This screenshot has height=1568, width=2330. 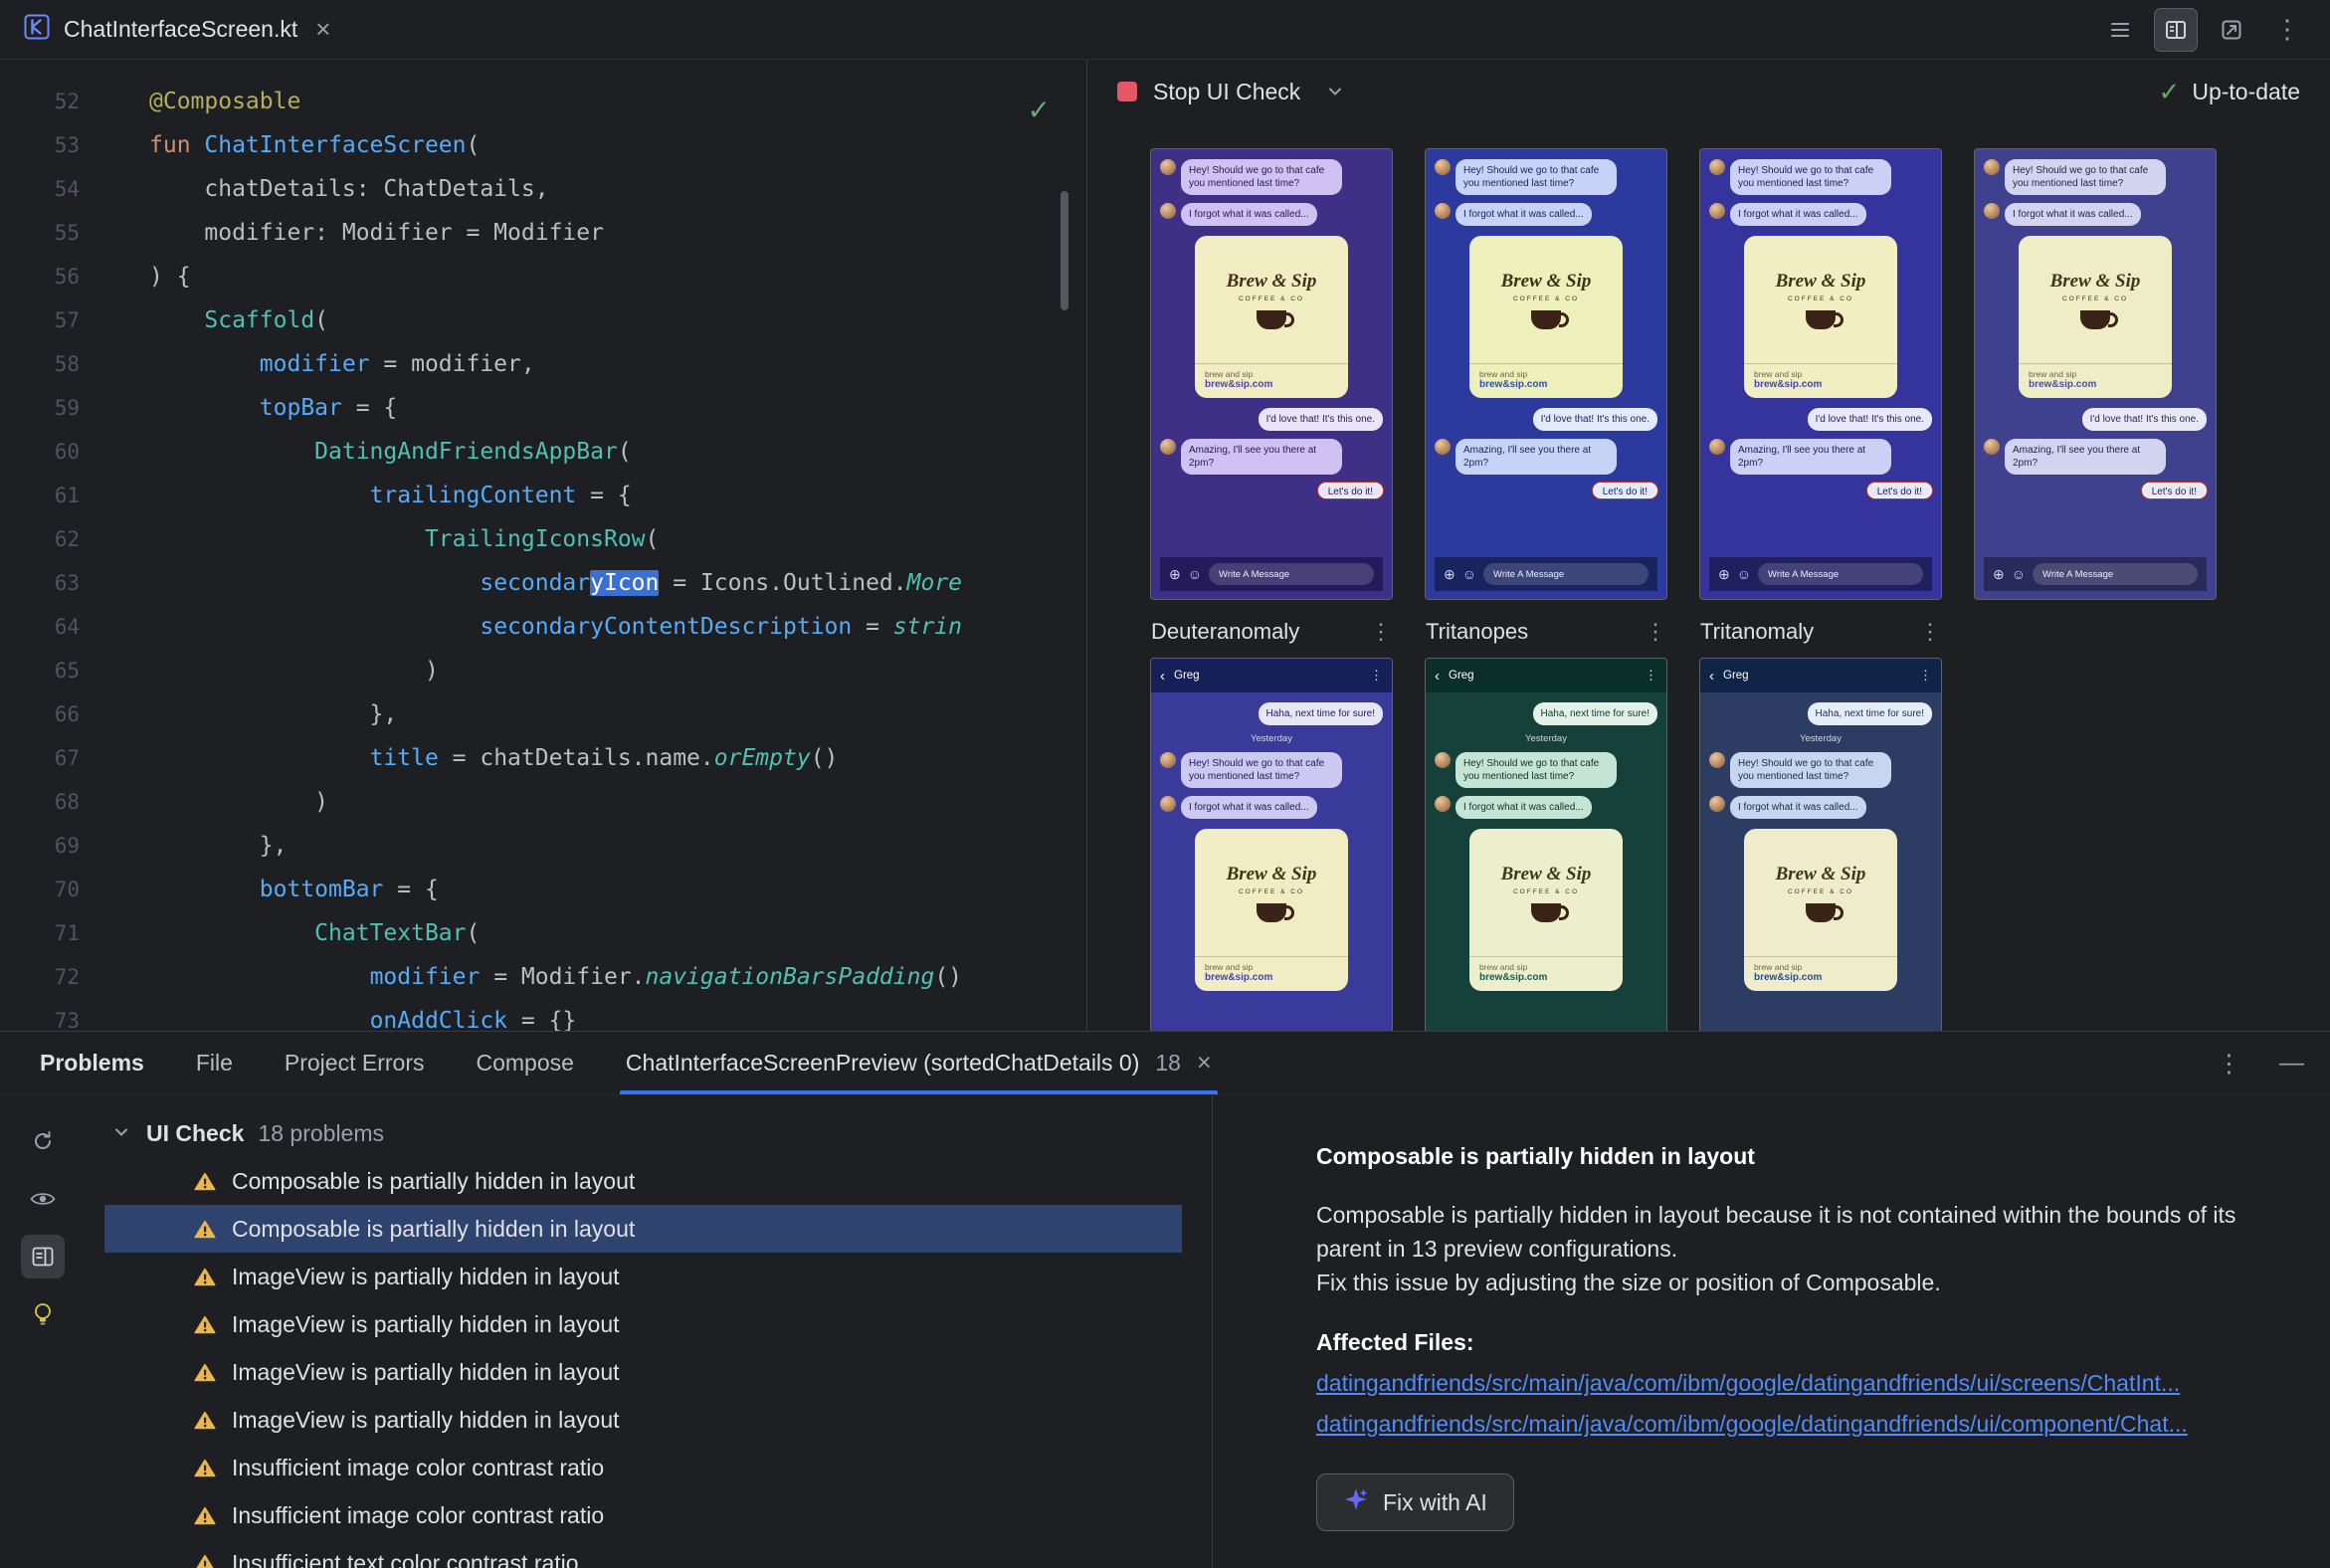 What do you see at coordinates (92, 1063) in the screenshot?
I see `tab-problems: Problems` at bounding box center [92, 1063].